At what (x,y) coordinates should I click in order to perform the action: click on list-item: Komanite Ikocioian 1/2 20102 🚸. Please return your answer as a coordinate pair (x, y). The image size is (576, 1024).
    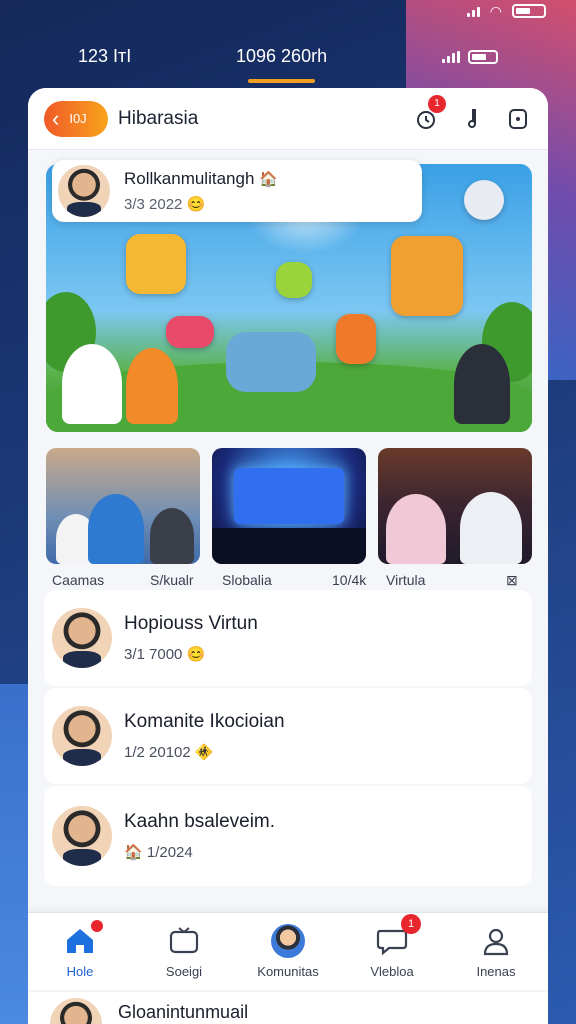
    Looking at the image, I should click on (288, 736).